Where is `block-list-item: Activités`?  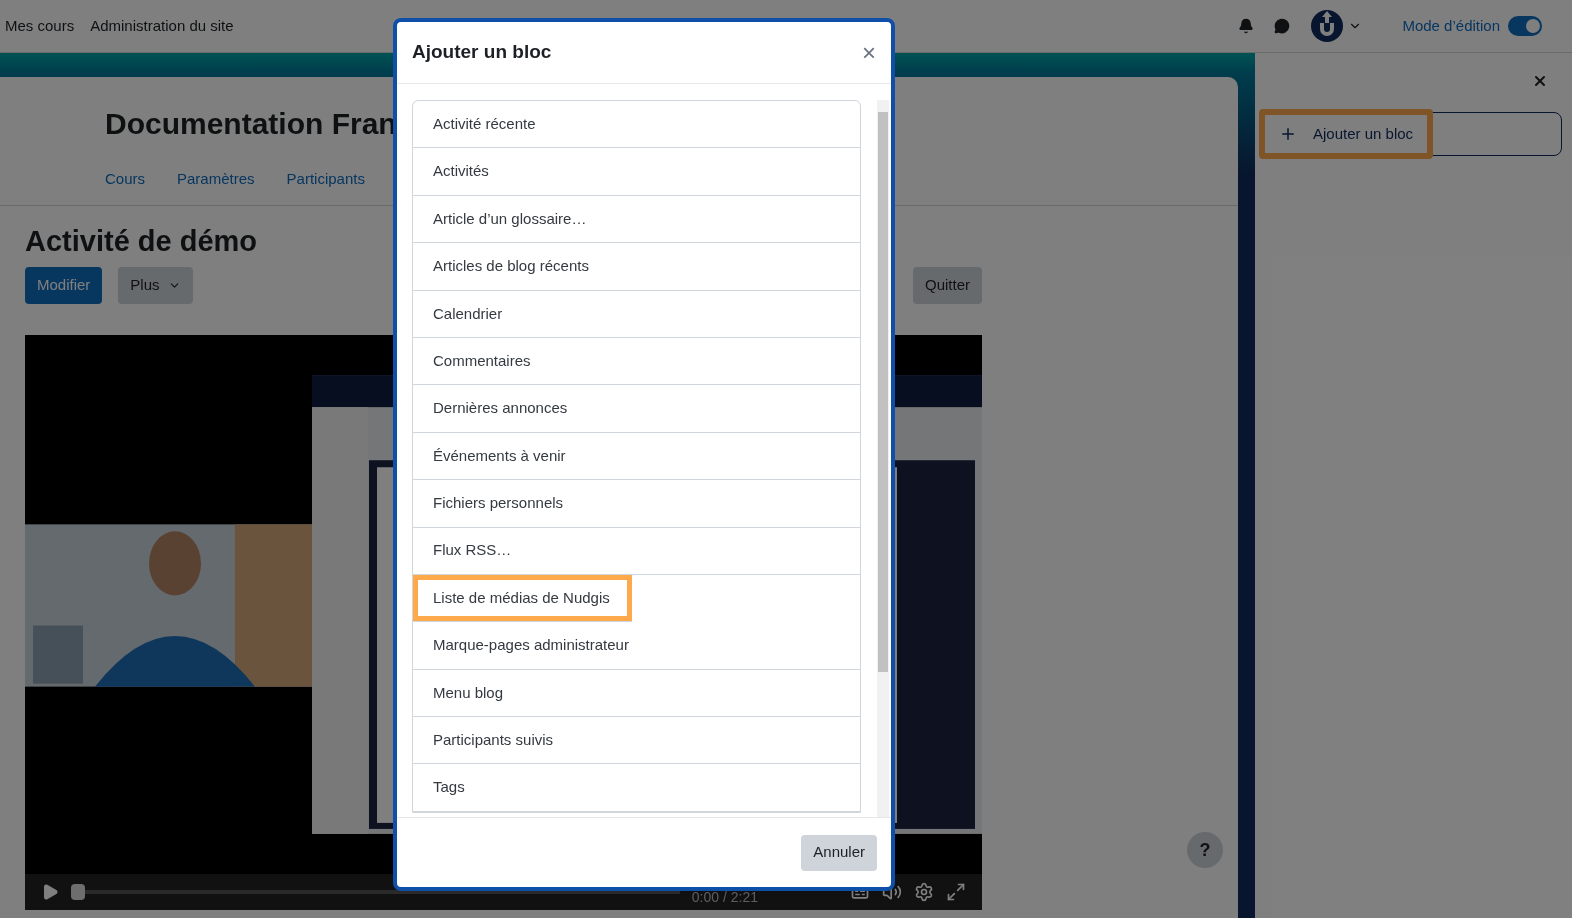
block-list-item: Activités is located at coordinates (636, 172).